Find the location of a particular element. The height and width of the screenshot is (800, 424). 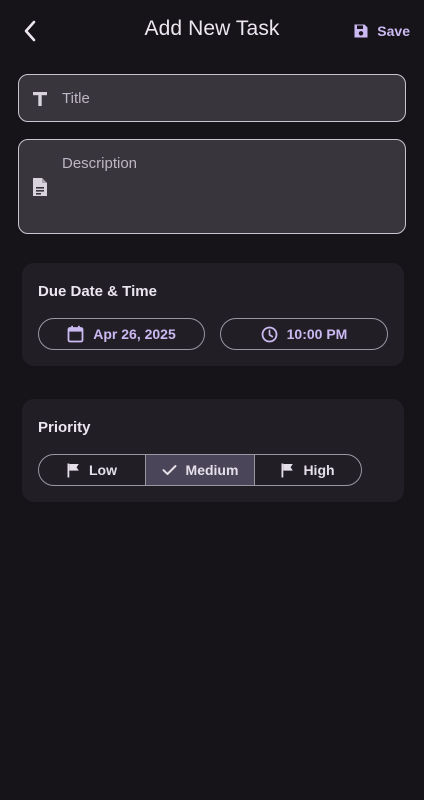

priority-segmented-control: Low Medium High is located at coordinates (200, 470).